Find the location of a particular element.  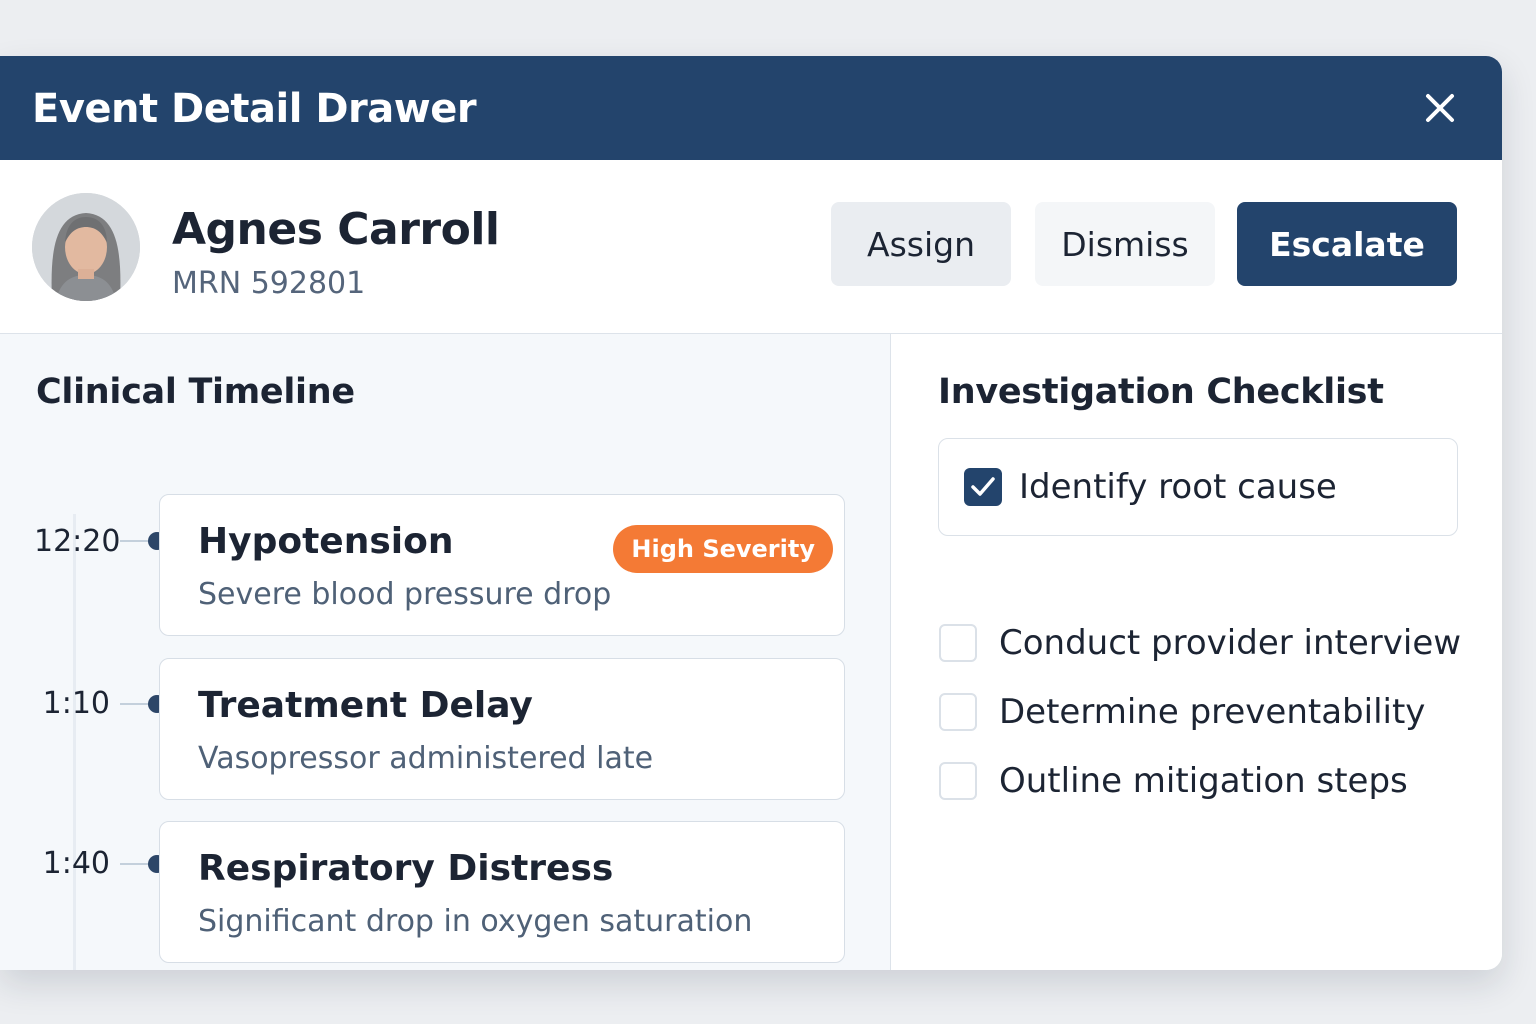

drawer-header: Event Detail Drawer is located at coordinates (751, 108).